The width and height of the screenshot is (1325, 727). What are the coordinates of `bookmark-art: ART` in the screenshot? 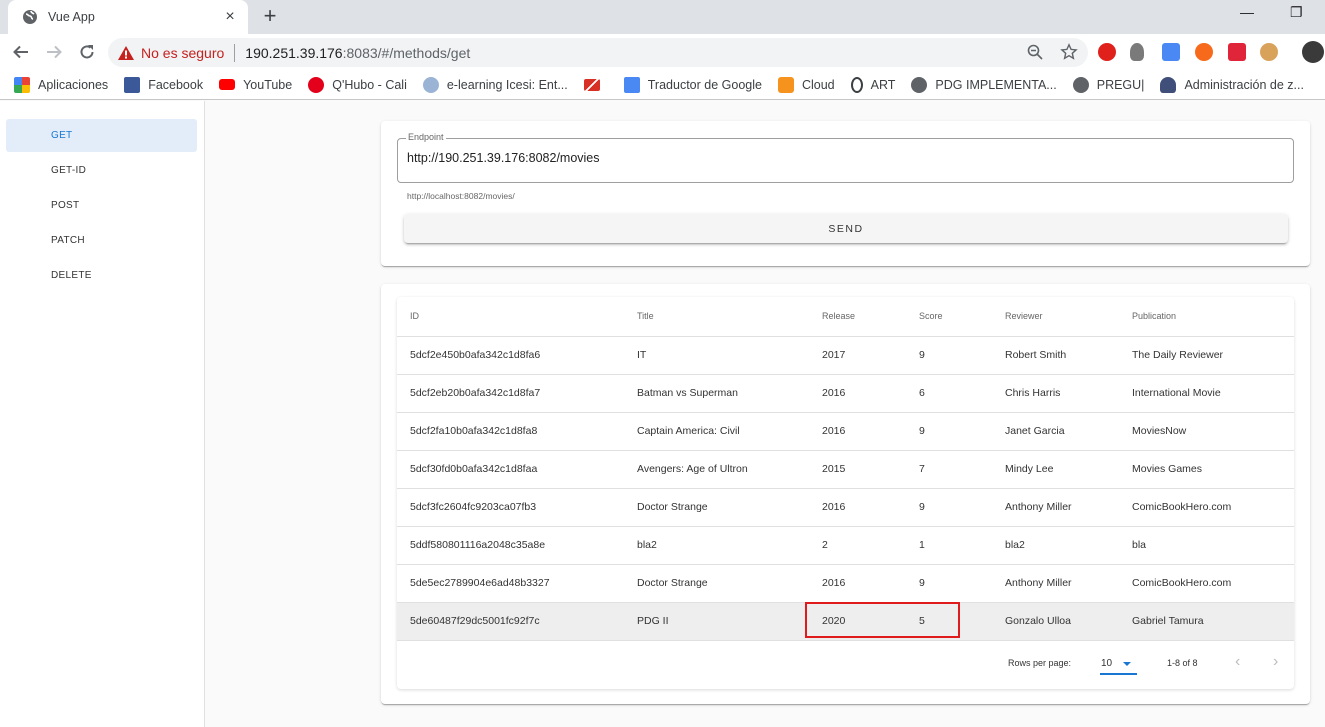 It's located at (872, 84).